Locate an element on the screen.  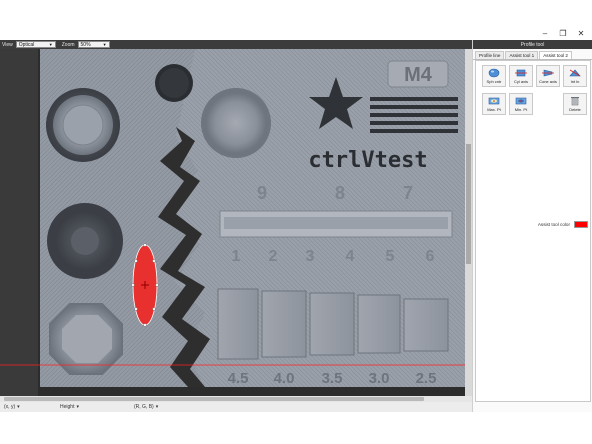
vertical-scrollbar is located at coordinates (468, 222).